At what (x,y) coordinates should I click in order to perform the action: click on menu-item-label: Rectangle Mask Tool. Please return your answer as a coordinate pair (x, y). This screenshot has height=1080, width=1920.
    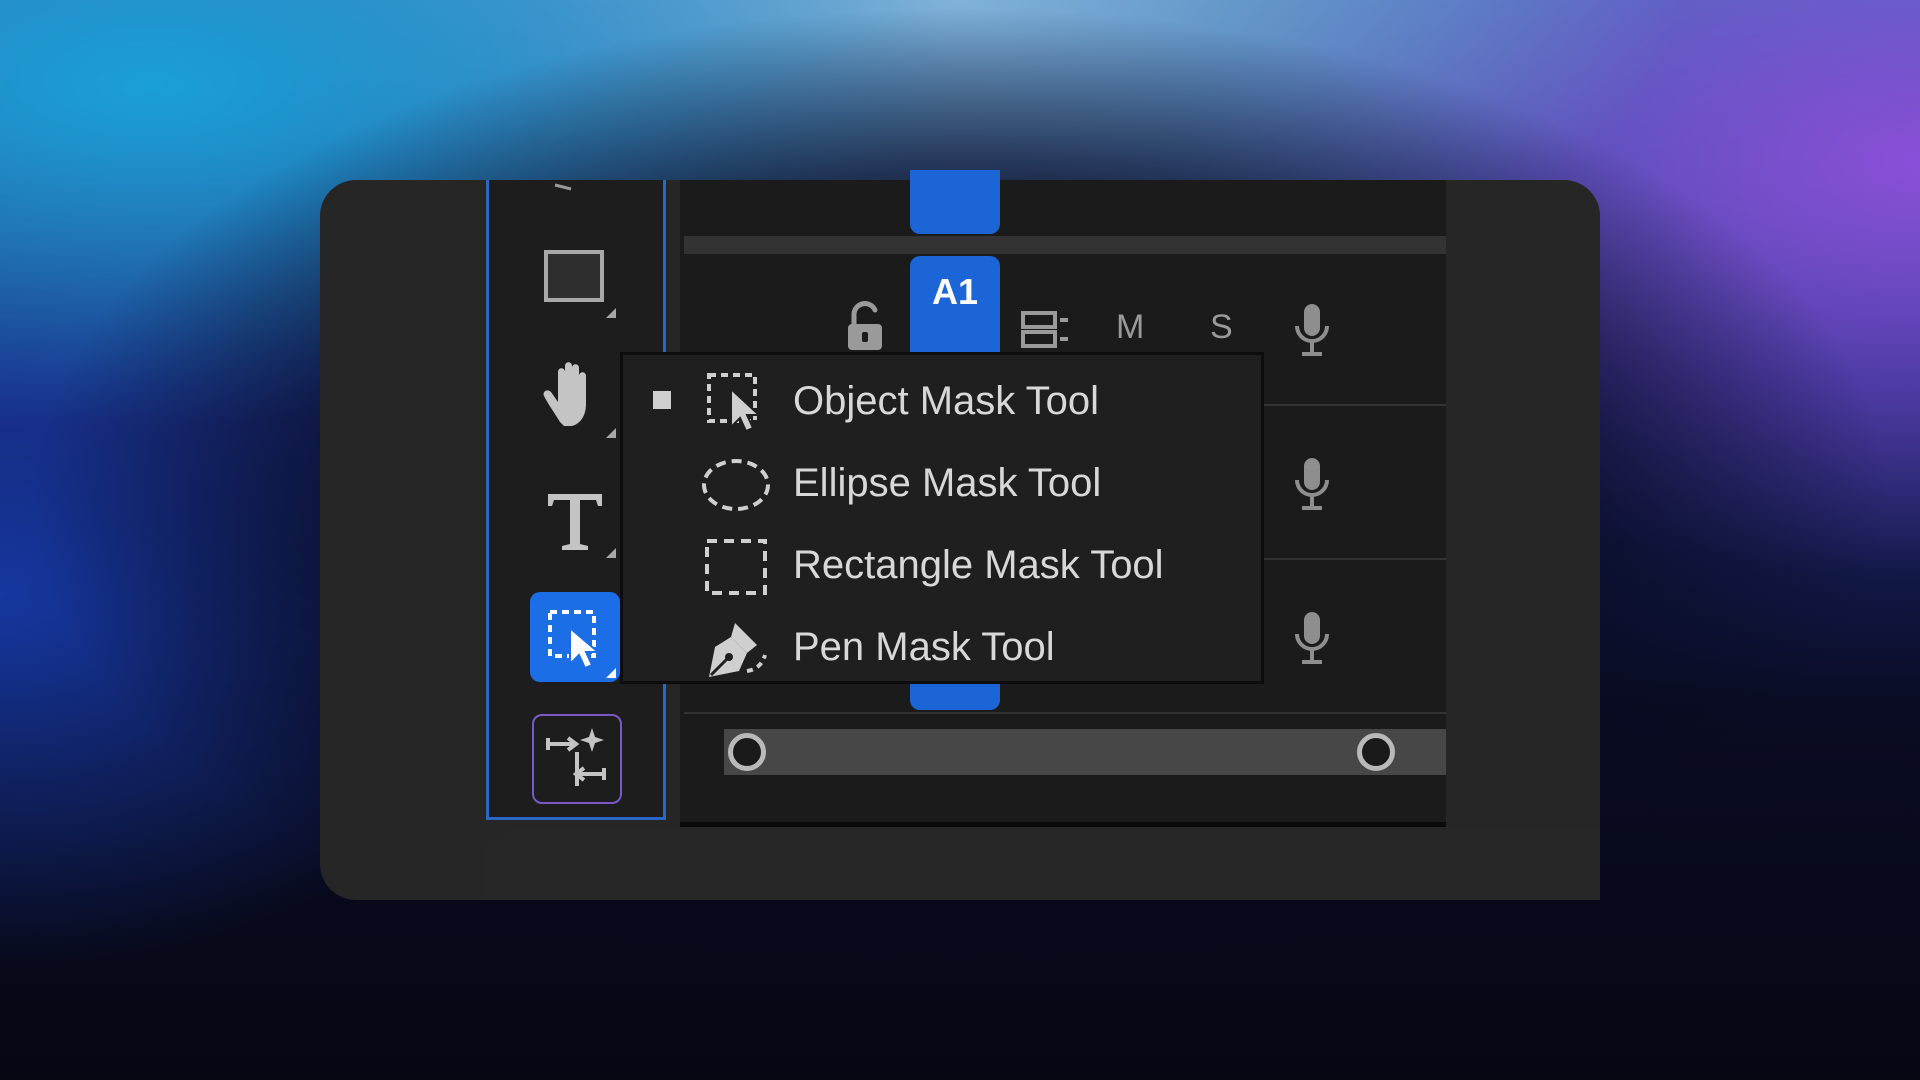
    Looking at the image, I should click on (978, 564).